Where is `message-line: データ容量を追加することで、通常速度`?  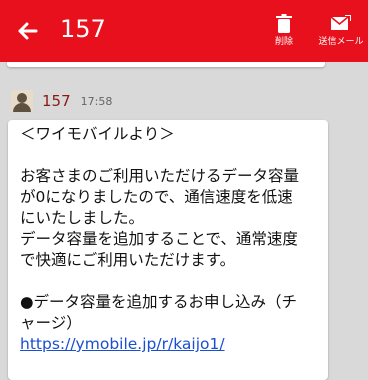 message-line: データ容量を追加することで、通常速度 is located at coordinates (159, 239).